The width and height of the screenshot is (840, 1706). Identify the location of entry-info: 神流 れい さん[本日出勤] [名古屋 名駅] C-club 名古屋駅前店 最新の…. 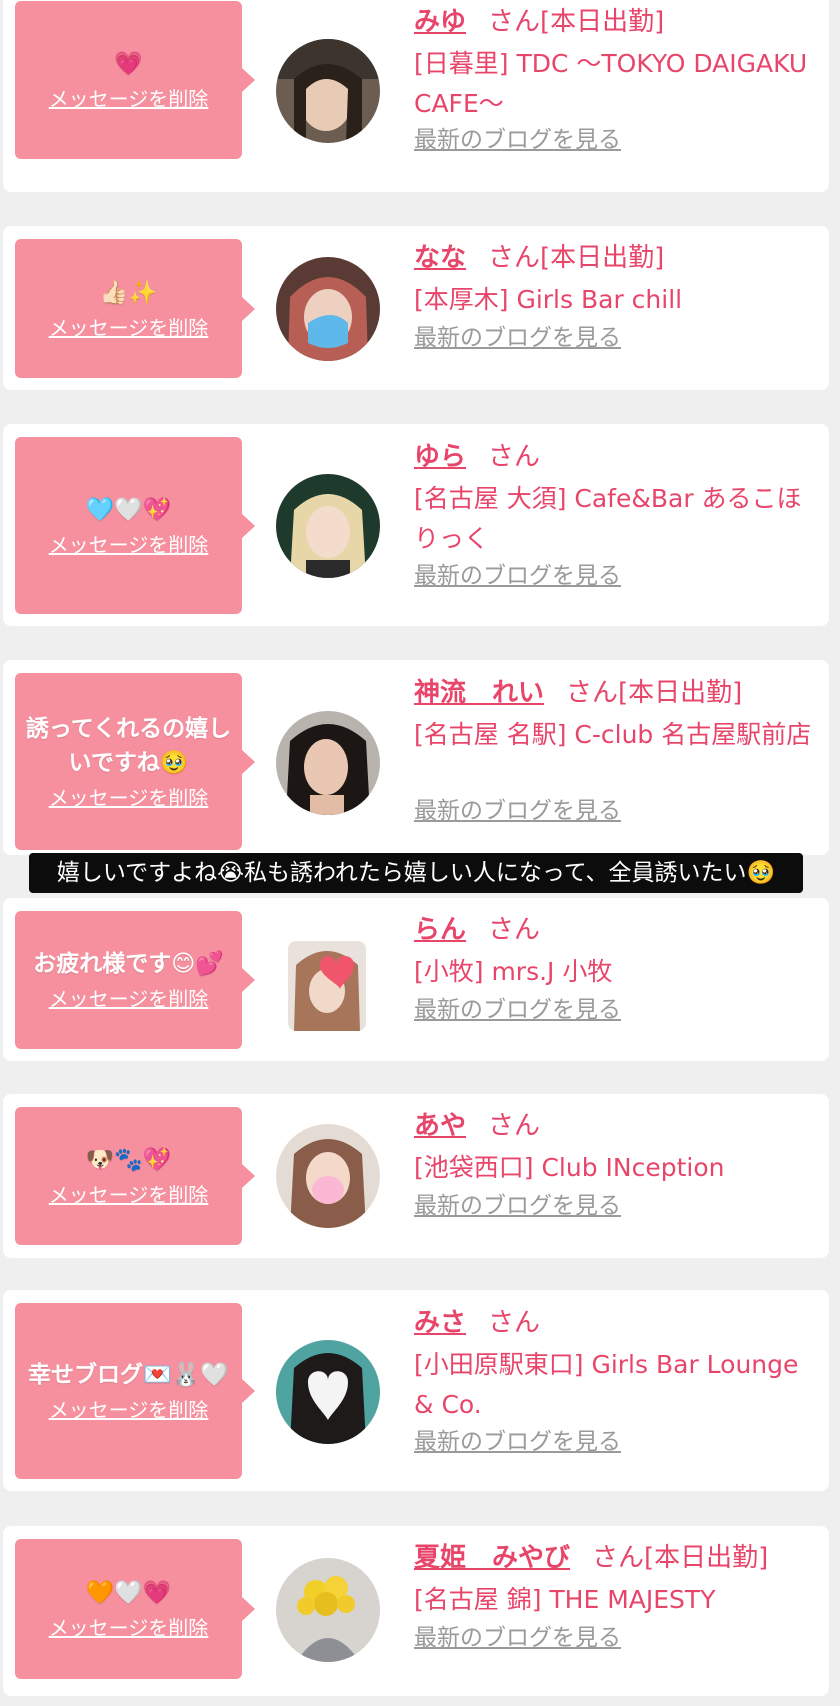
(619, 749).